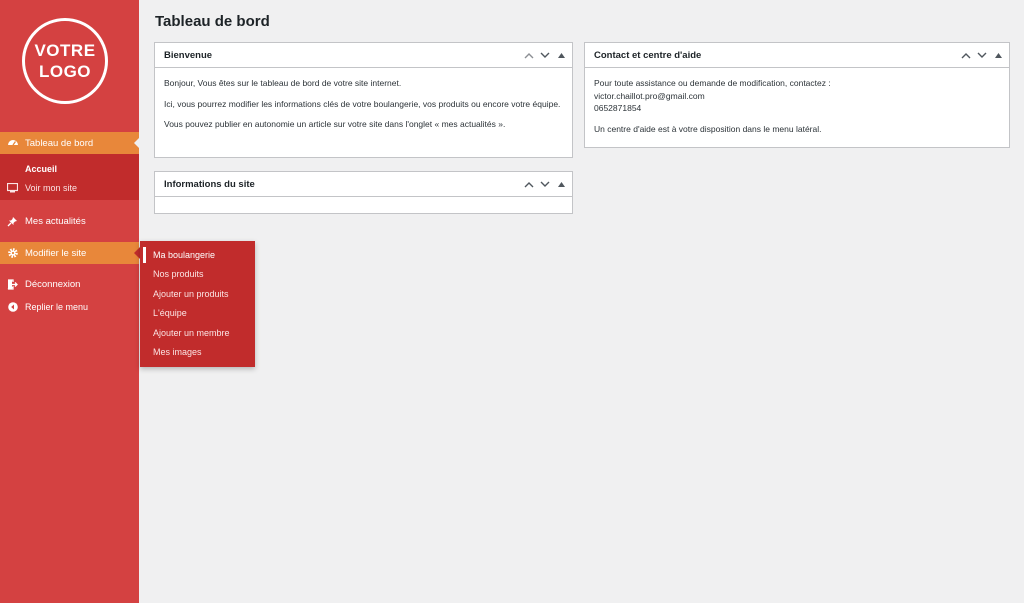  I want to click on logo-line-2: LOGO, so click(65, 71).